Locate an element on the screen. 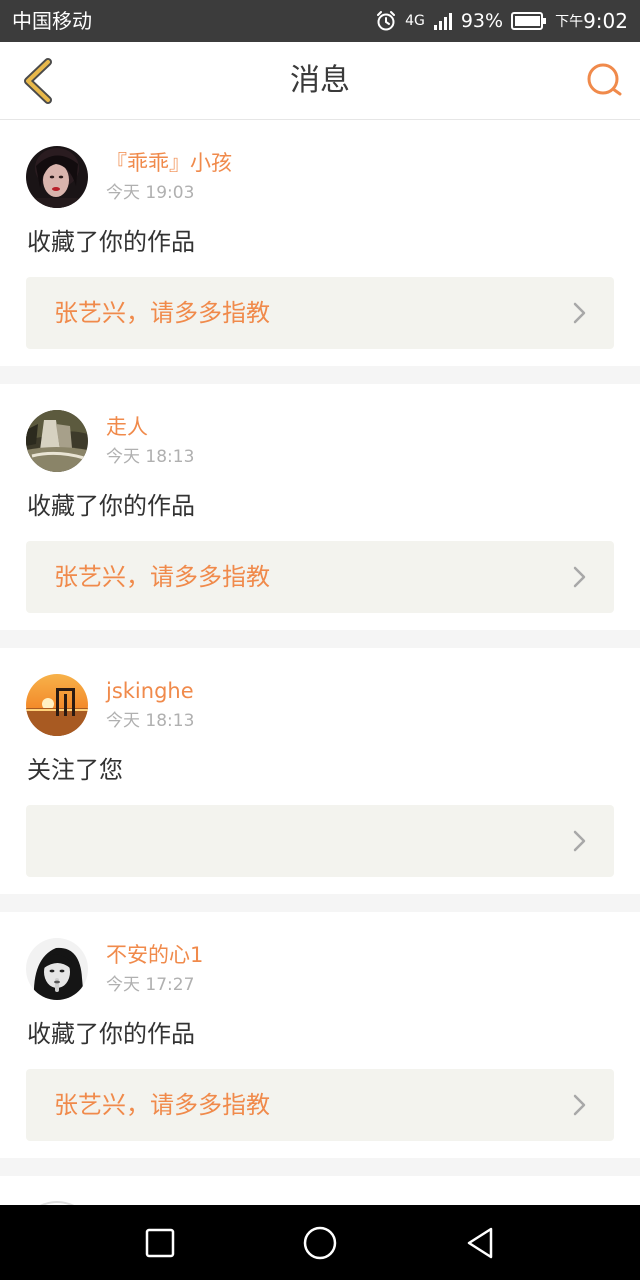 The height and width of the screenshot is (1280, 640). username: 走人 is located at coordinates (127, 427).